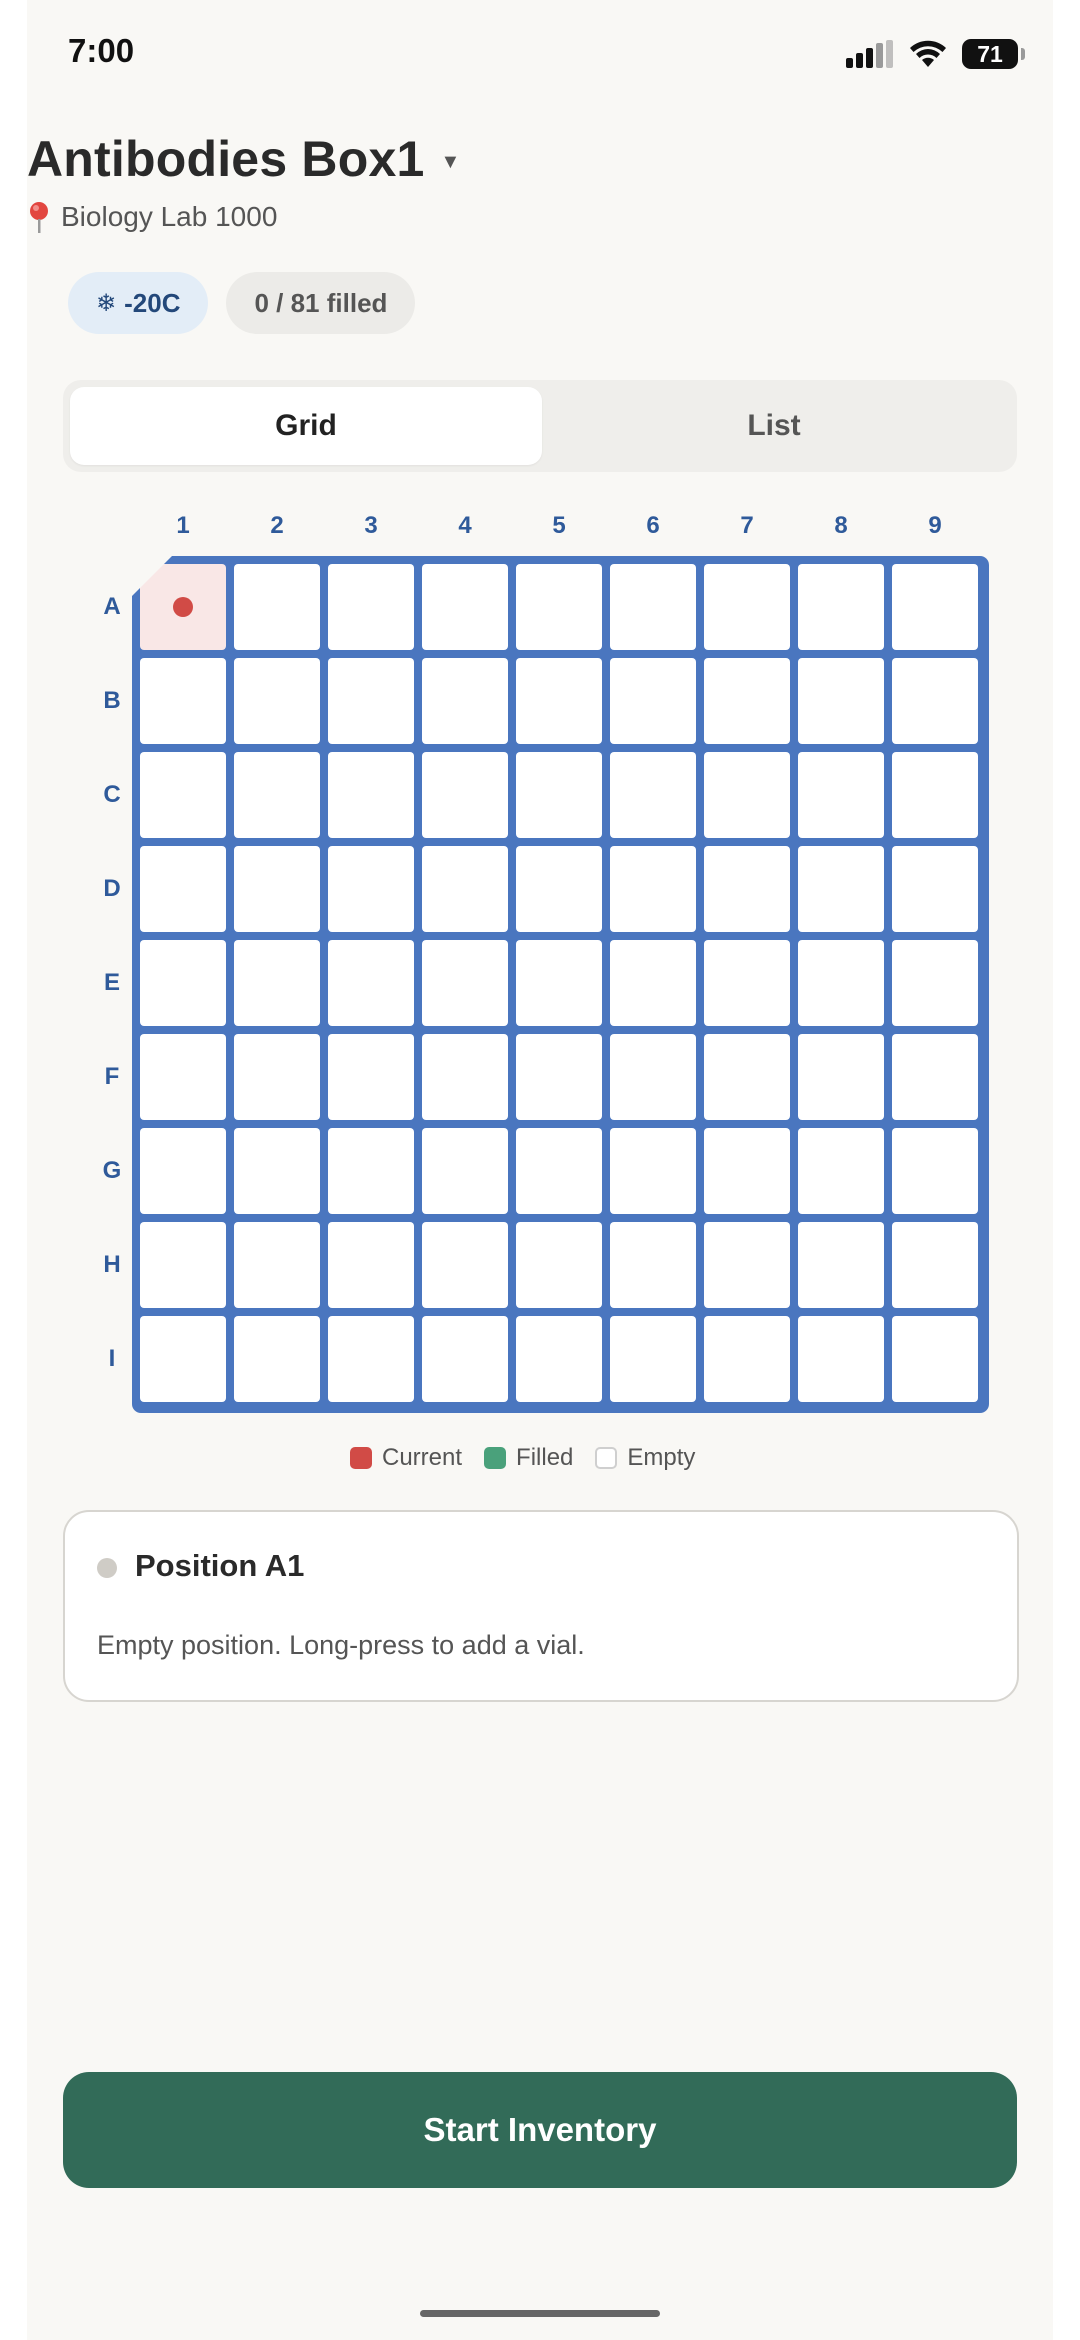  What do you see at coordinates (183, 1171) in the screenshot?
I see `grid-cell-G1` at bounding box center [183, 1171].